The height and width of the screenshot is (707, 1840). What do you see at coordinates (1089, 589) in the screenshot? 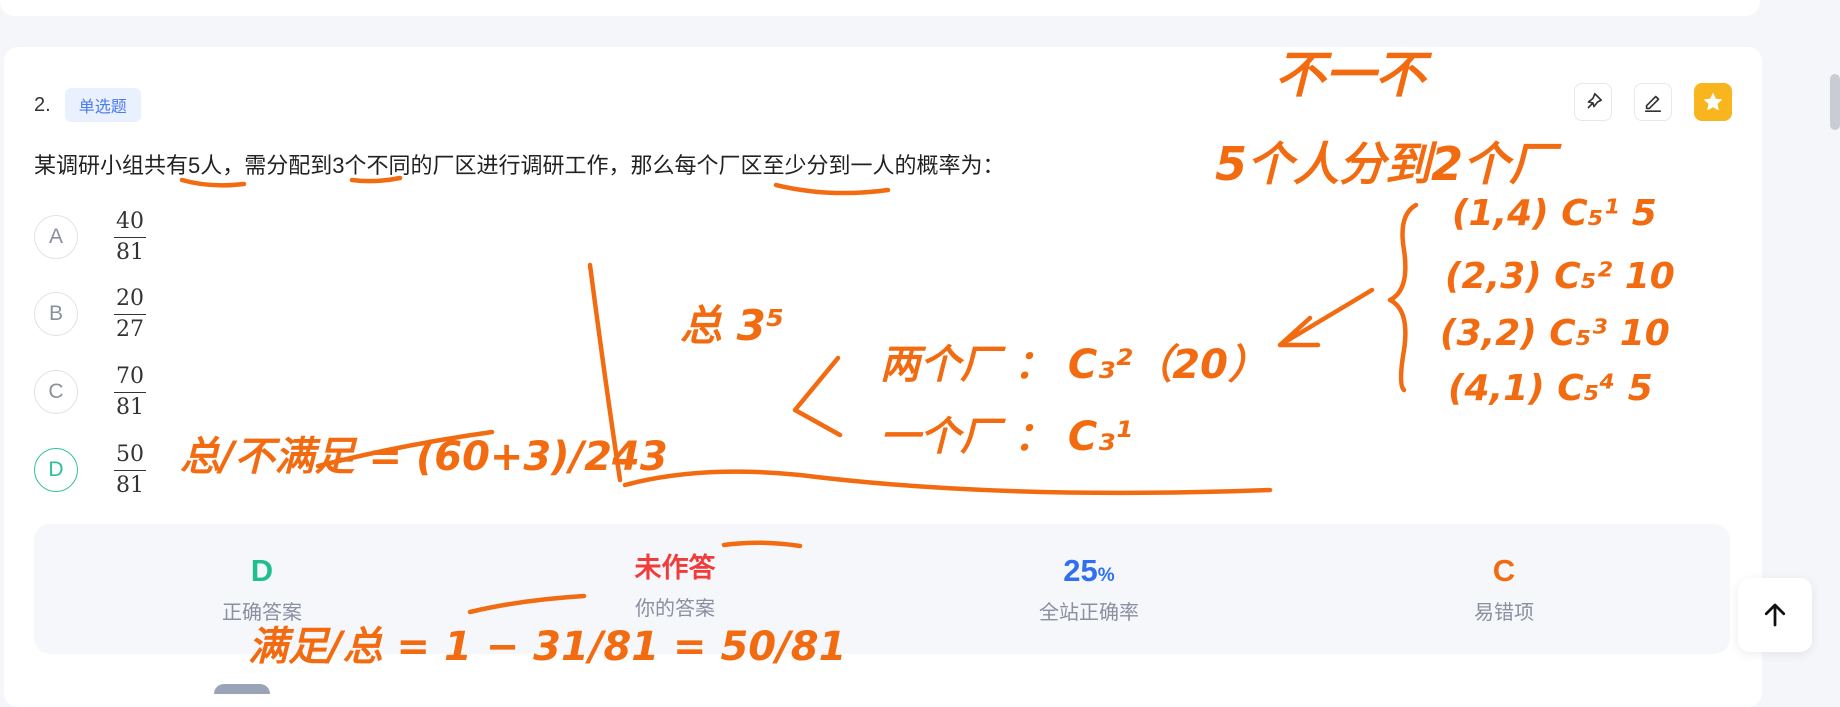
I see `stat-accuracy: 25% 全站正确率` at bounding box center [1089, 589].